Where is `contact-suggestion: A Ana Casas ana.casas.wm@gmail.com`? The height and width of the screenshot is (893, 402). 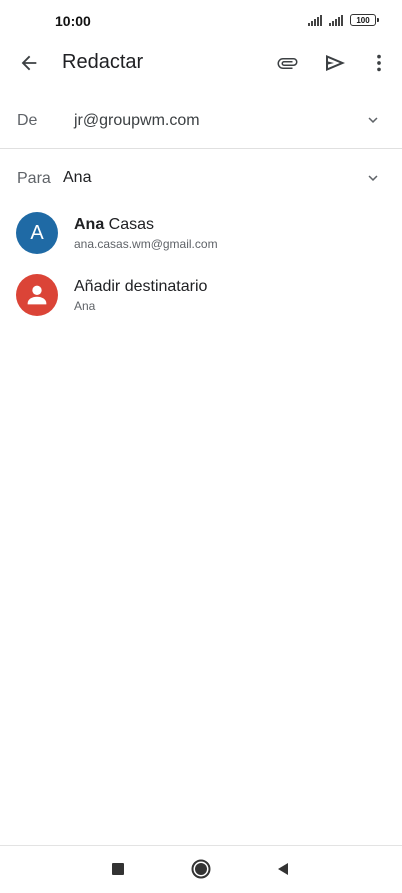
contact-suggestion: A Ana Casas ana.casas.wm@gmail.com is located at coordinates (201, 233).